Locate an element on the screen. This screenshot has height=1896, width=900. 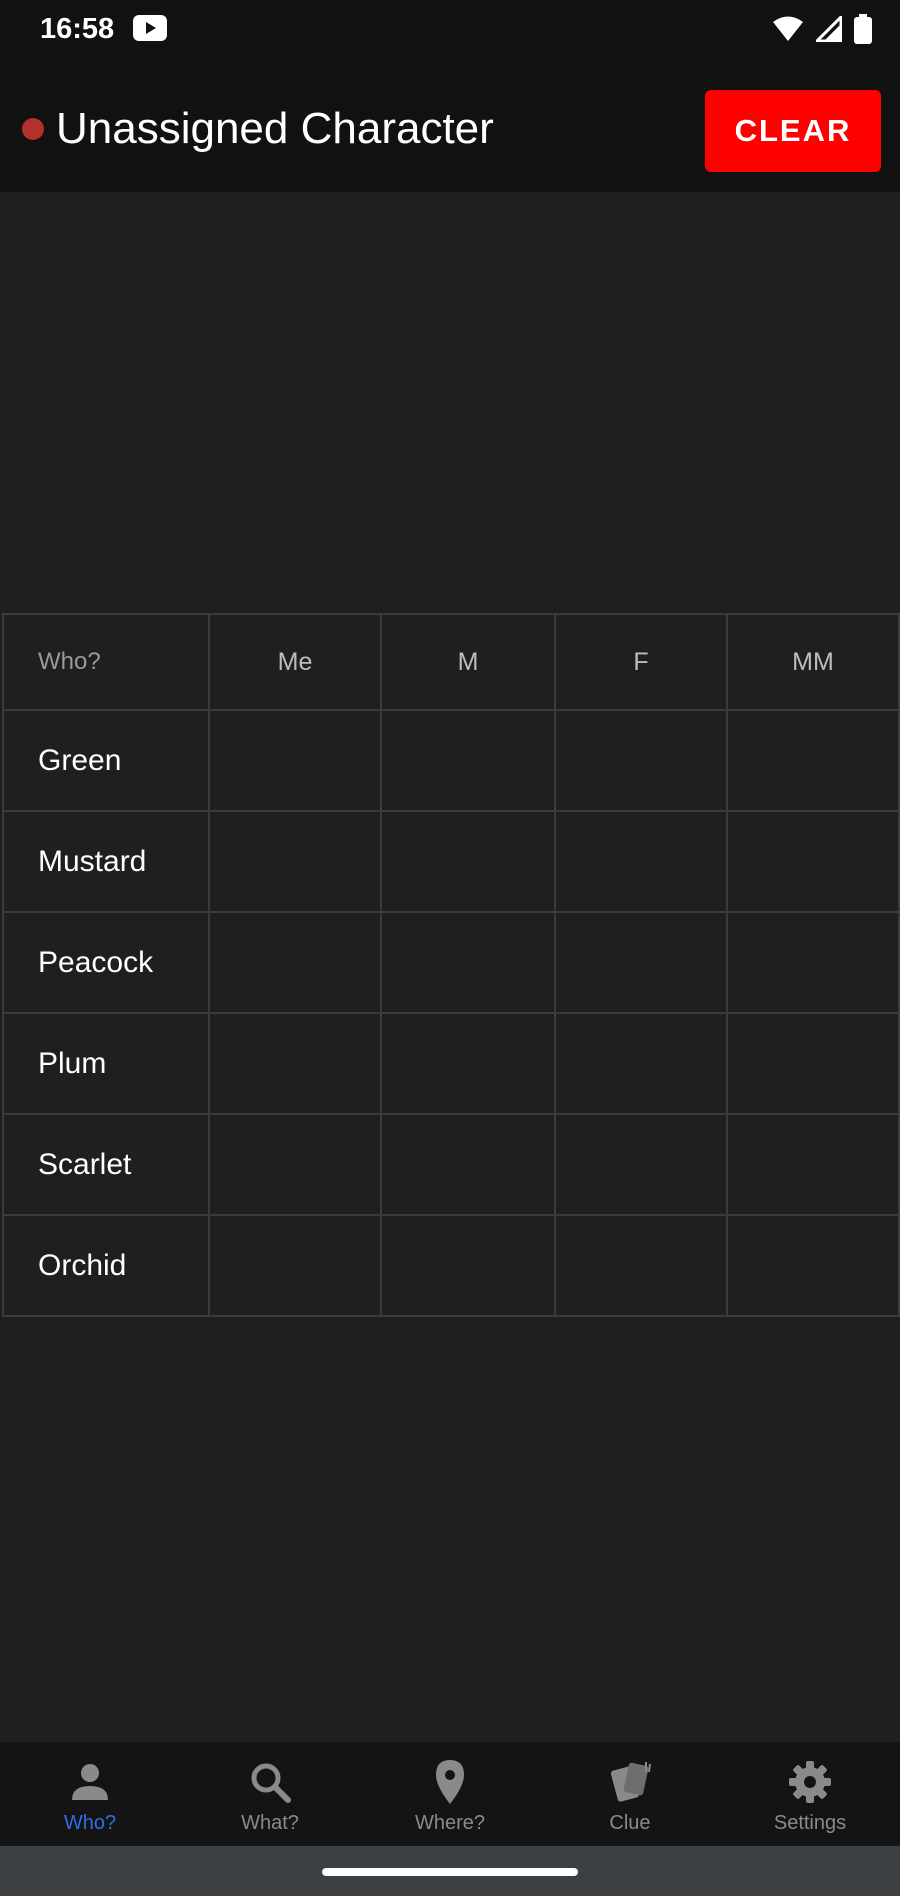
suspect-name: Green is located at coordinates (106, 760).